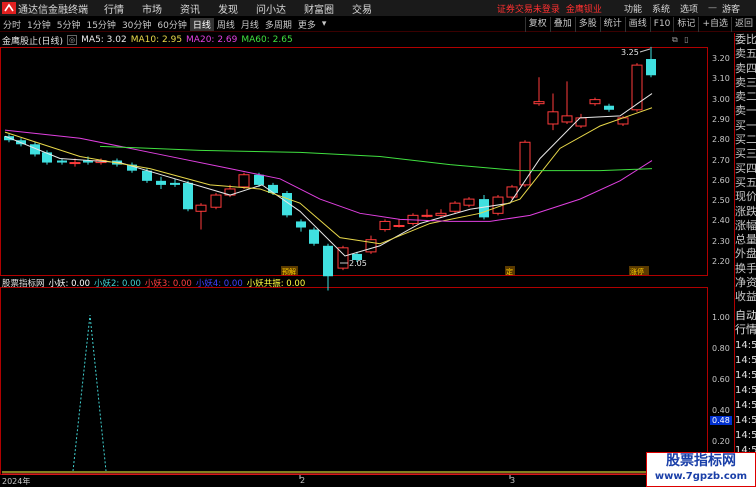  What do you see at coordinates (701, 461) in the screenshot?
I see `watermark-title: 股票指标网` at bounding box center [701, 461].